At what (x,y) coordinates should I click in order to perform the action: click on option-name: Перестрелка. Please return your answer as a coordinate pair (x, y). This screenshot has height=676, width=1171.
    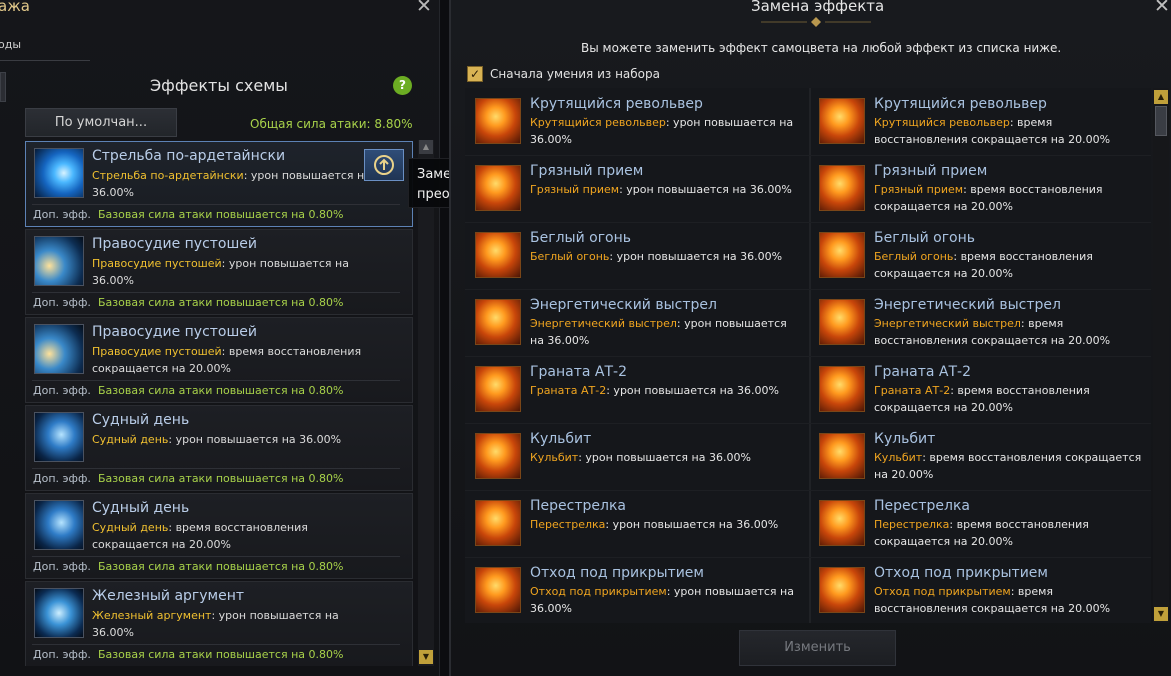
    Looking at the image, I should click on (578, 506).